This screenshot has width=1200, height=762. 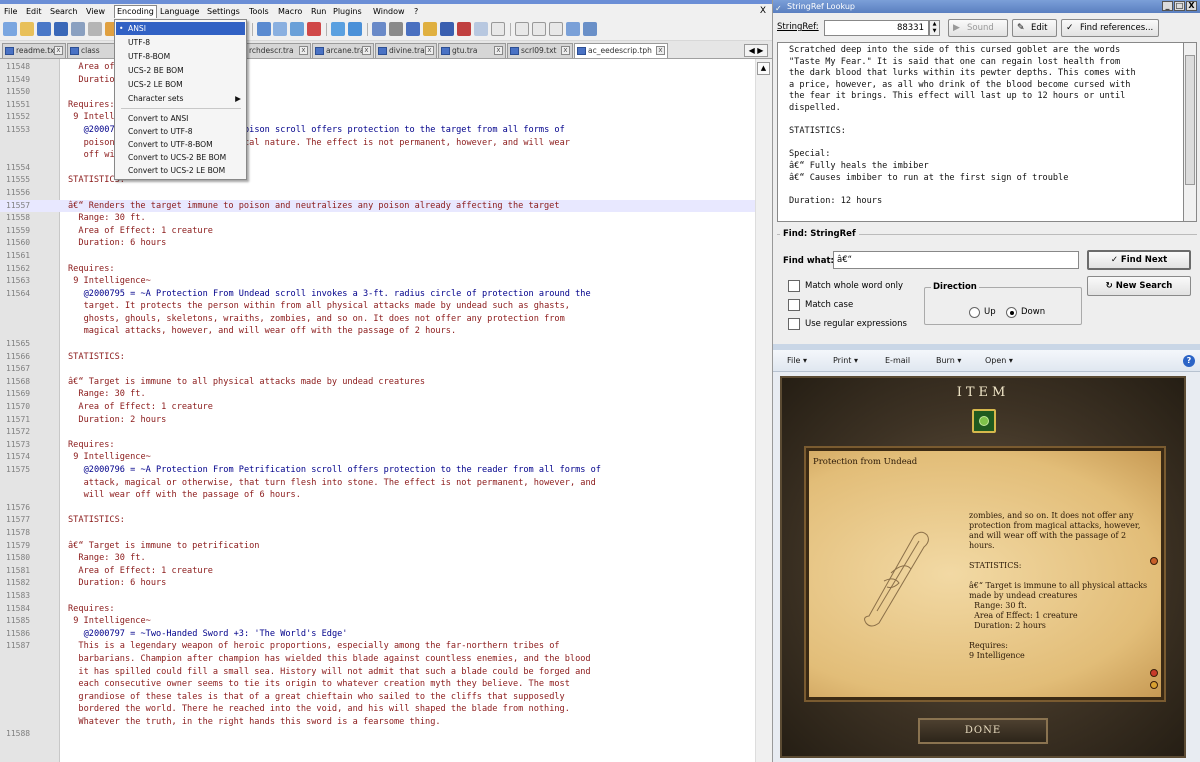 I want to click on record-macro-icon, so click(x=522, y=29).